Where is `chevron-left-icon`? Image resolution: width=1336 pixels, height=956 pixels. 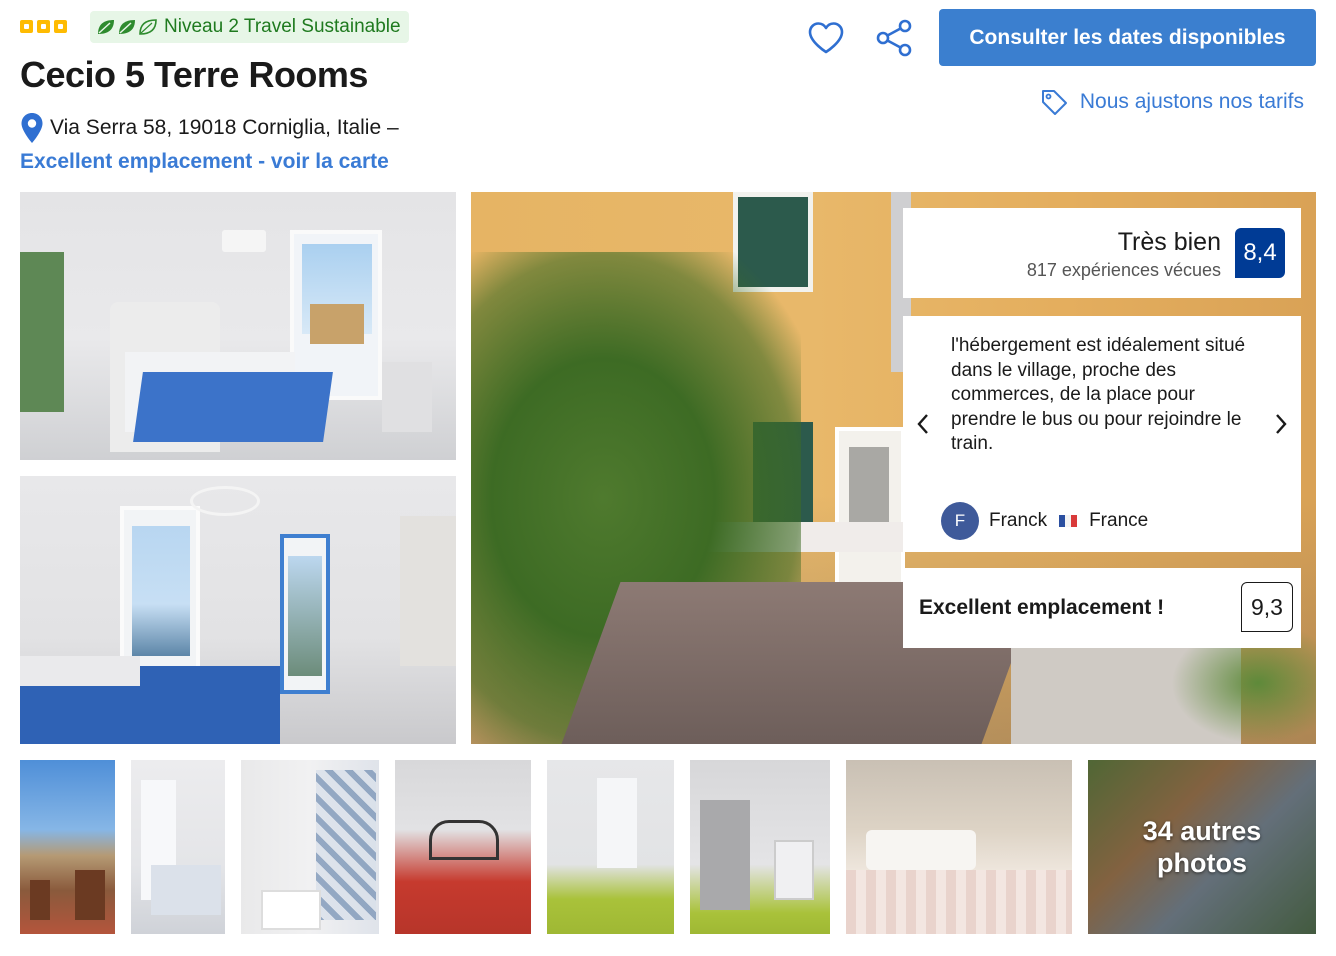
chevron-left-icon is located at coordinates (922, 424).